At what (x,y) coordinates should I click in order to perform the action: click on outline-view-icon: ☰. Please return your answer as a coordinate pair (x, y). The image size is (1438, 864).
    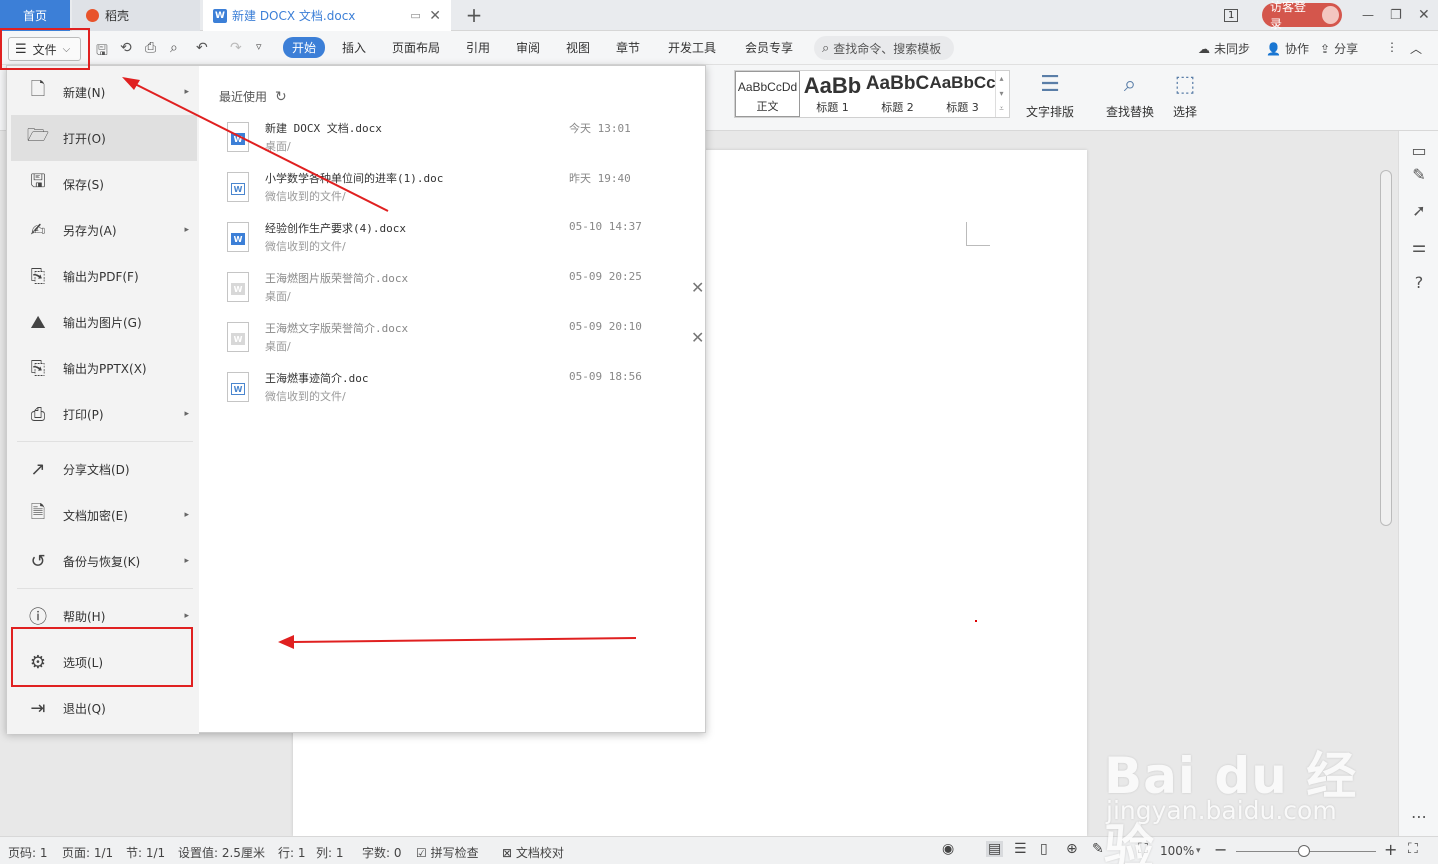
    Looking at the image, I should click on (1020, 849).